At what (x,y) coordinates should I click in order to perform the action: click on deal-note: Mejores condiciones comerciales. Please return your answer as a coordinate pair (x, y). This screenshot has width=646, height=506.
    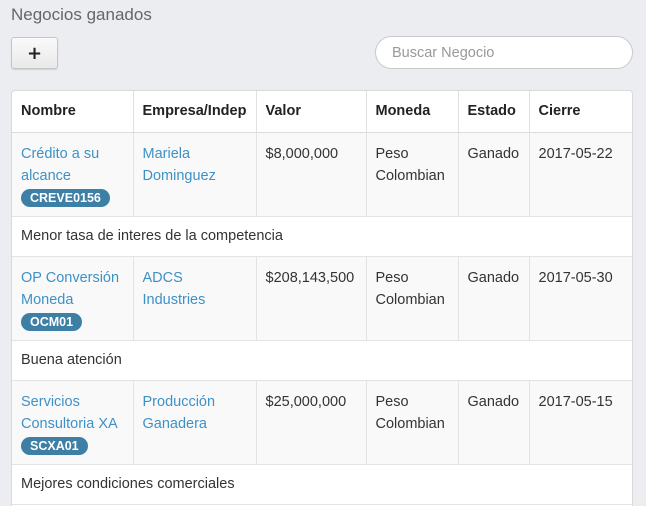
    Looking at the image, I should click on (322, 484).